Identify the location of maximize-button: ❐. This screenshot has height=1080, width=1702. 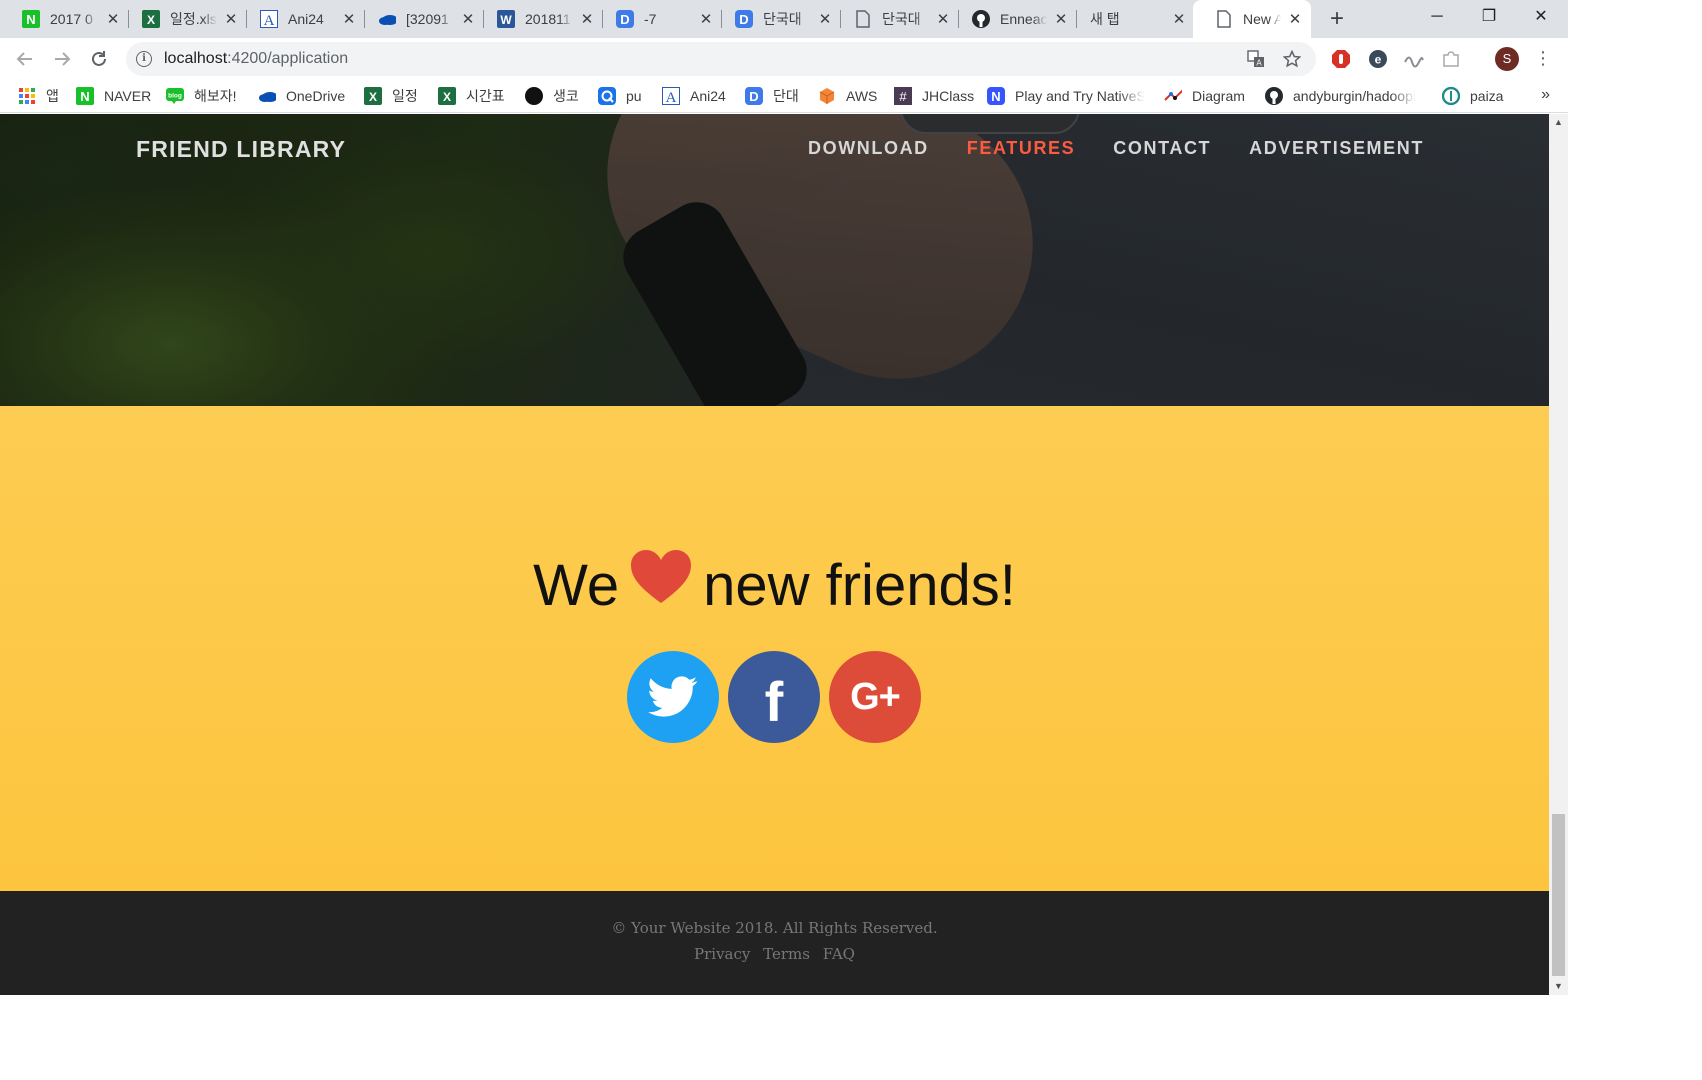
(1489, 17).